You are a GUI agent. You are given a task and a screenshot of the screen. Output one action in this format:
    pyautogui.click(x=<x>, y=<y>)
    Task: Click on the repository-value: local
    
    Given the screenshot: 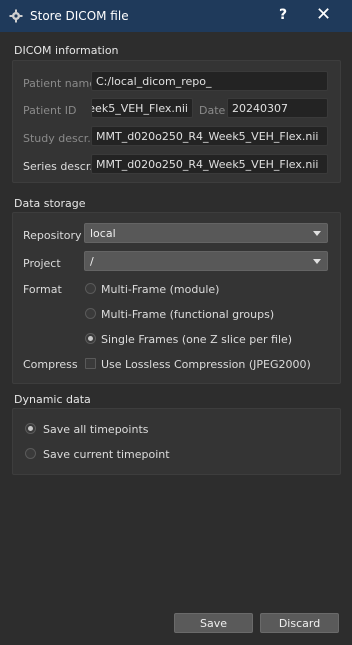 What is the action you would take?
    pyautogui.click(x=103, y=233)
    